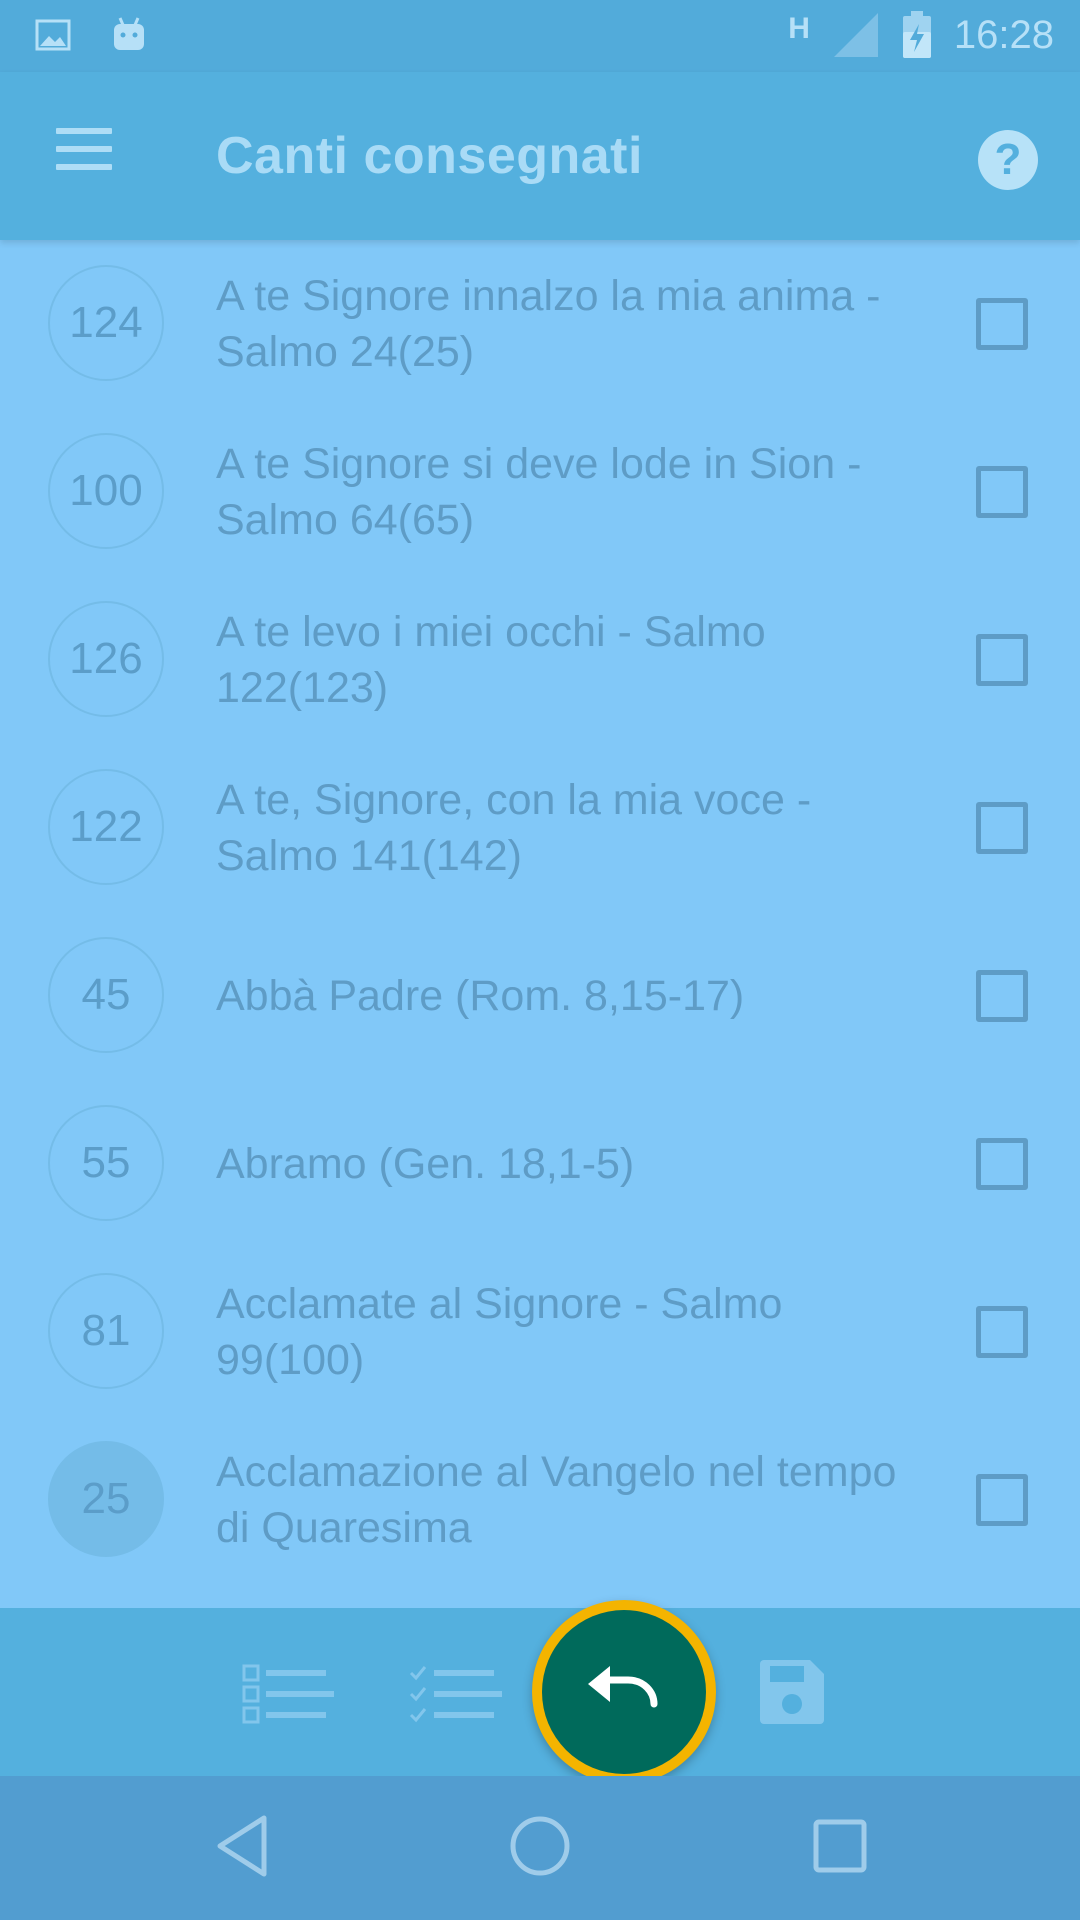  Describe the element at coordinates (106, 323) in the screenshot. I see `song-number: 124` at that location.